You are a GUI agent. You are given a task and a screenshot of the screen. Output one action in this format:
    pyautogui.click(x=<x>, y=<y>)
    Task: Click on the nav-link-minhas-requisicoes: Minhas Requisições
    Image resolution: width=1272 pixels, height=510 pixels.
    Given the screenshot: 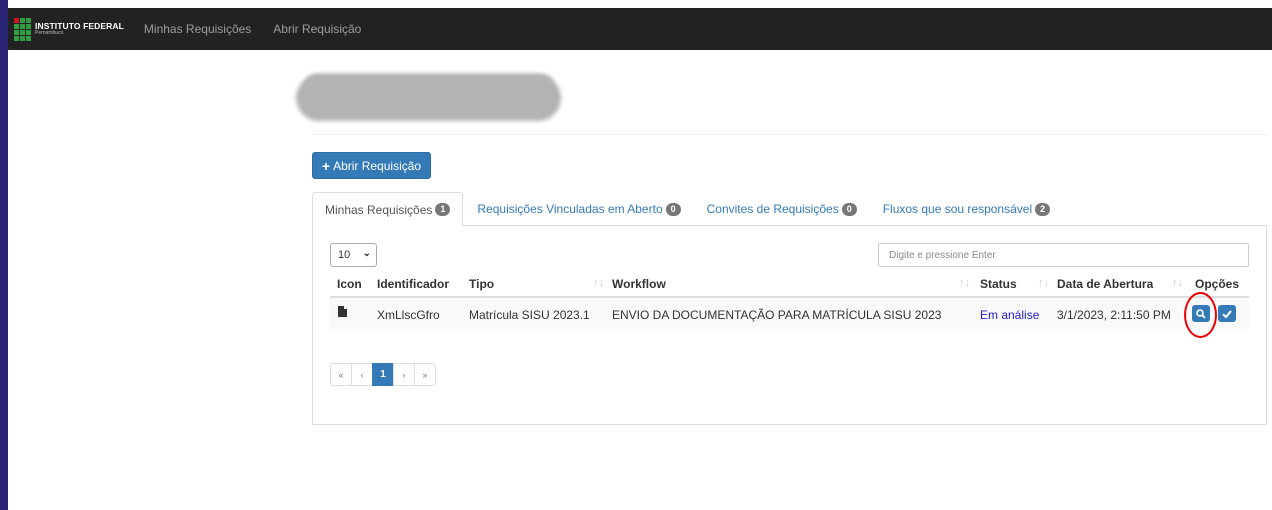 What is the action you would take?
    pyautogui.click(x=197, y=29)
    